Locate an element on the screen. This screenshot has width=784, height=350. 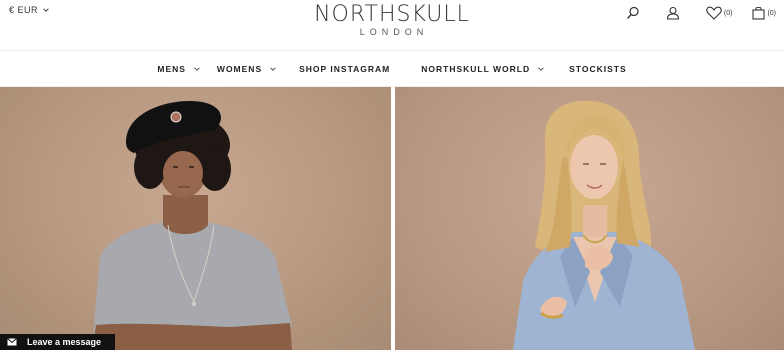
account-button is located at coordinates (673, 13).